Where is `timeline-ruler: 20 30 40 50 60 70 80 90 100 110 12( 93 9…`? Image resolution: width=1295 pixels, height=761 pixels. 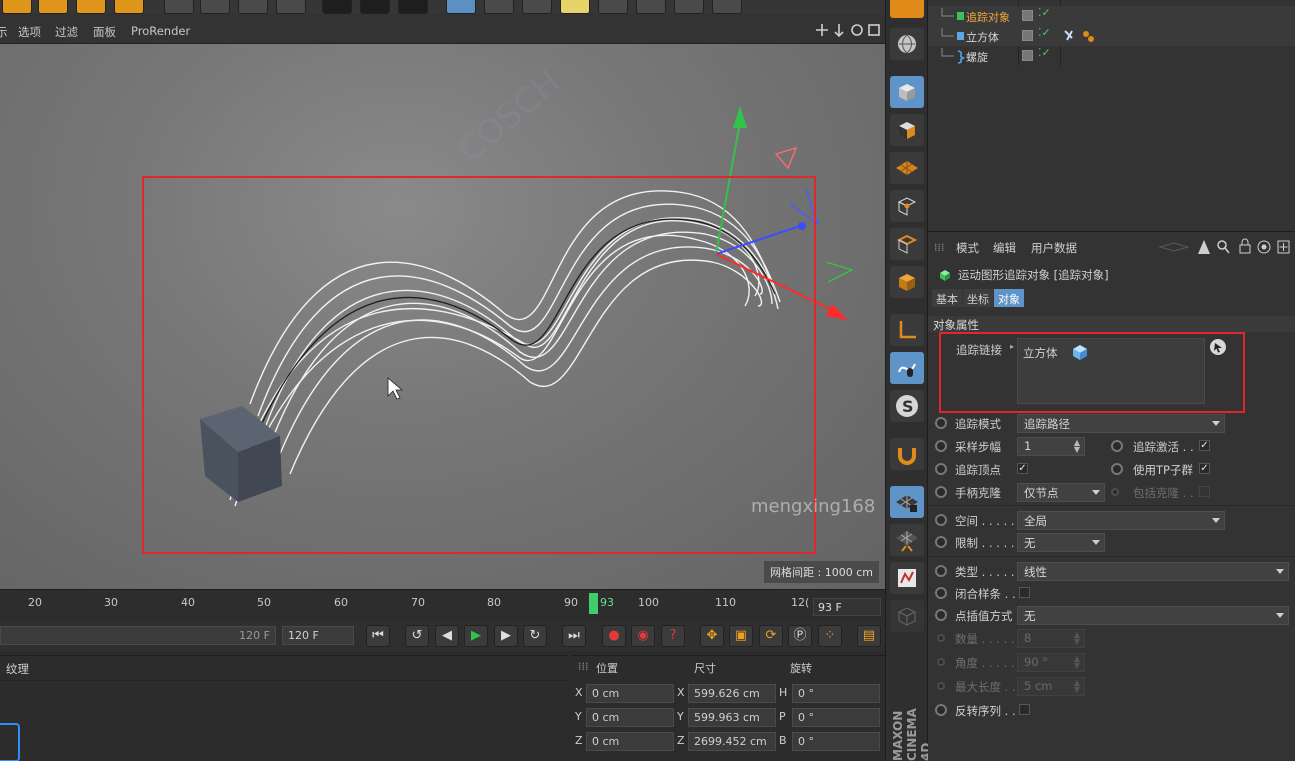 timeline-ruler: 20 30 40 50 60 70 80 90 100 110 12( 93 9… is located at coordinates (442, 605).